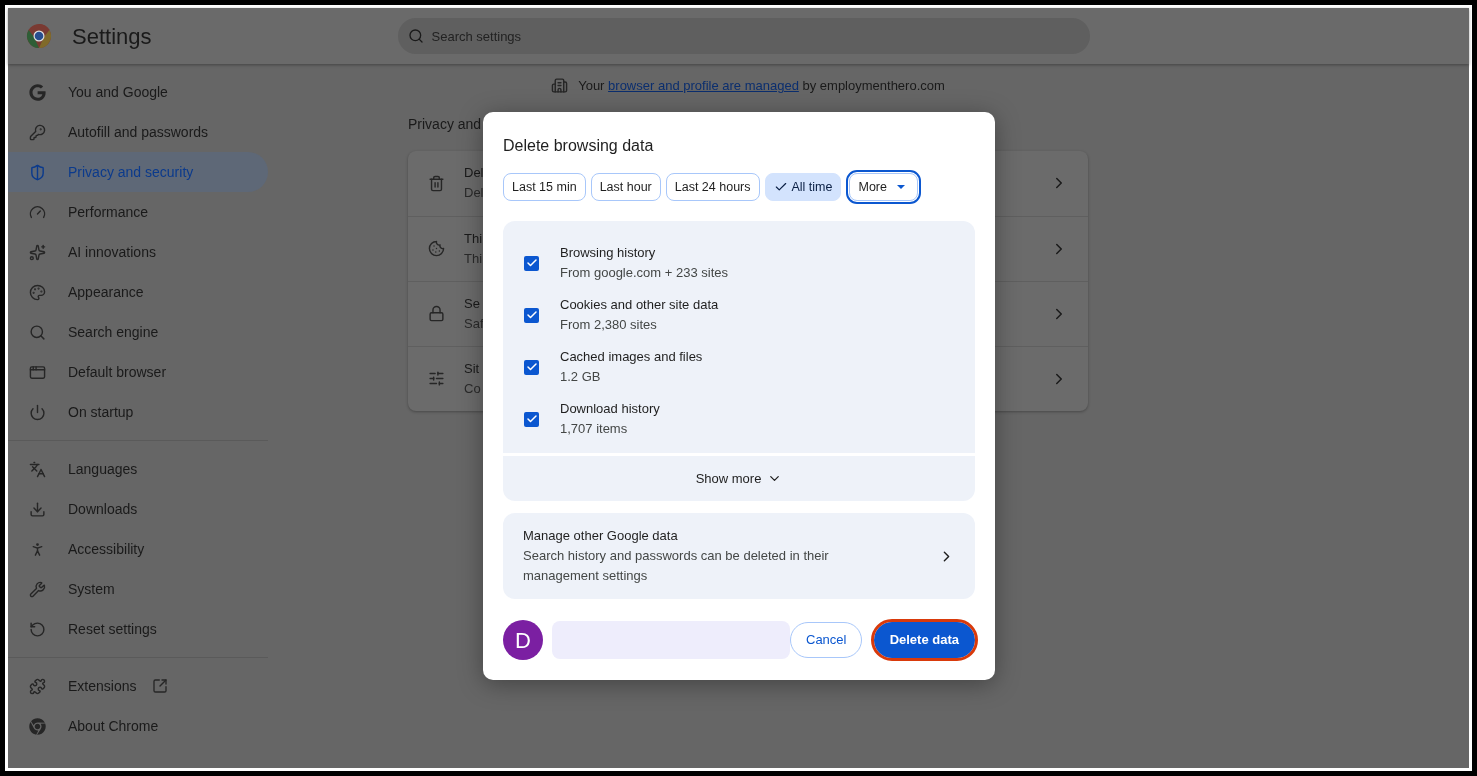 The width and height of the screenshot is (1477, 776). I want to click on section-title: Privacy and, so click(445, 124).